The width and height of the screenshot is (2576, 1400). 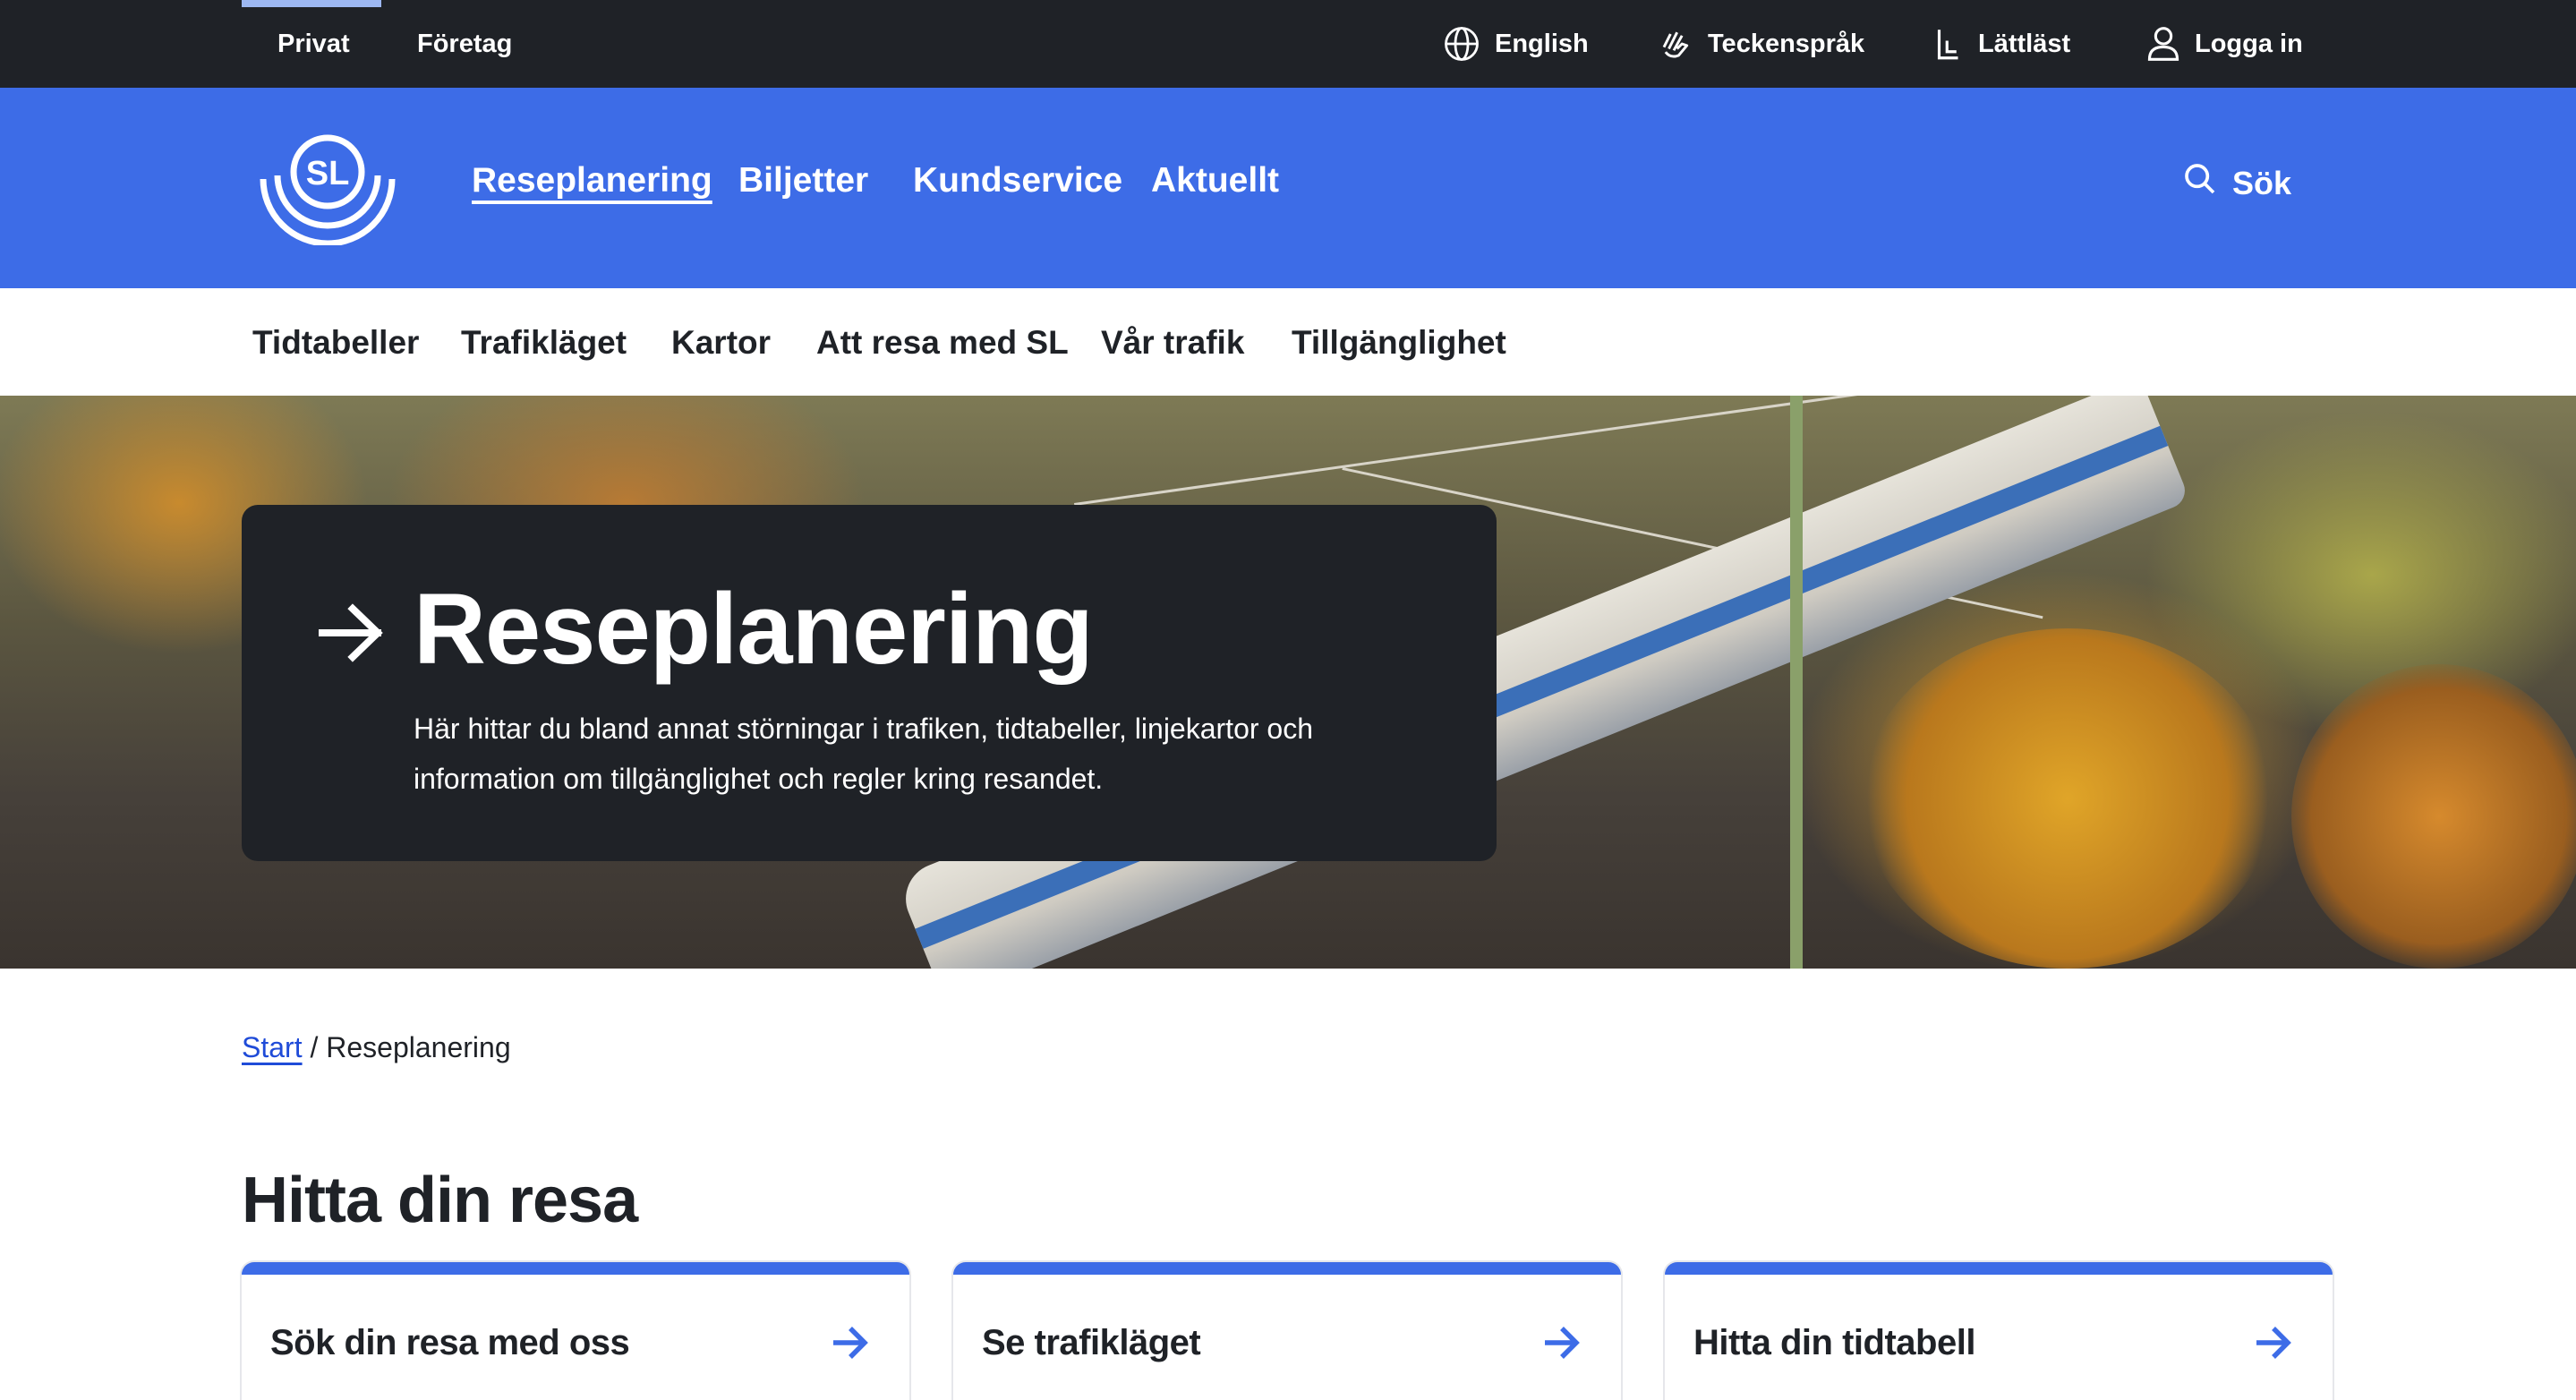 I want to click on breadcrumb-start-link: Start, so click(x=272, y=1047).